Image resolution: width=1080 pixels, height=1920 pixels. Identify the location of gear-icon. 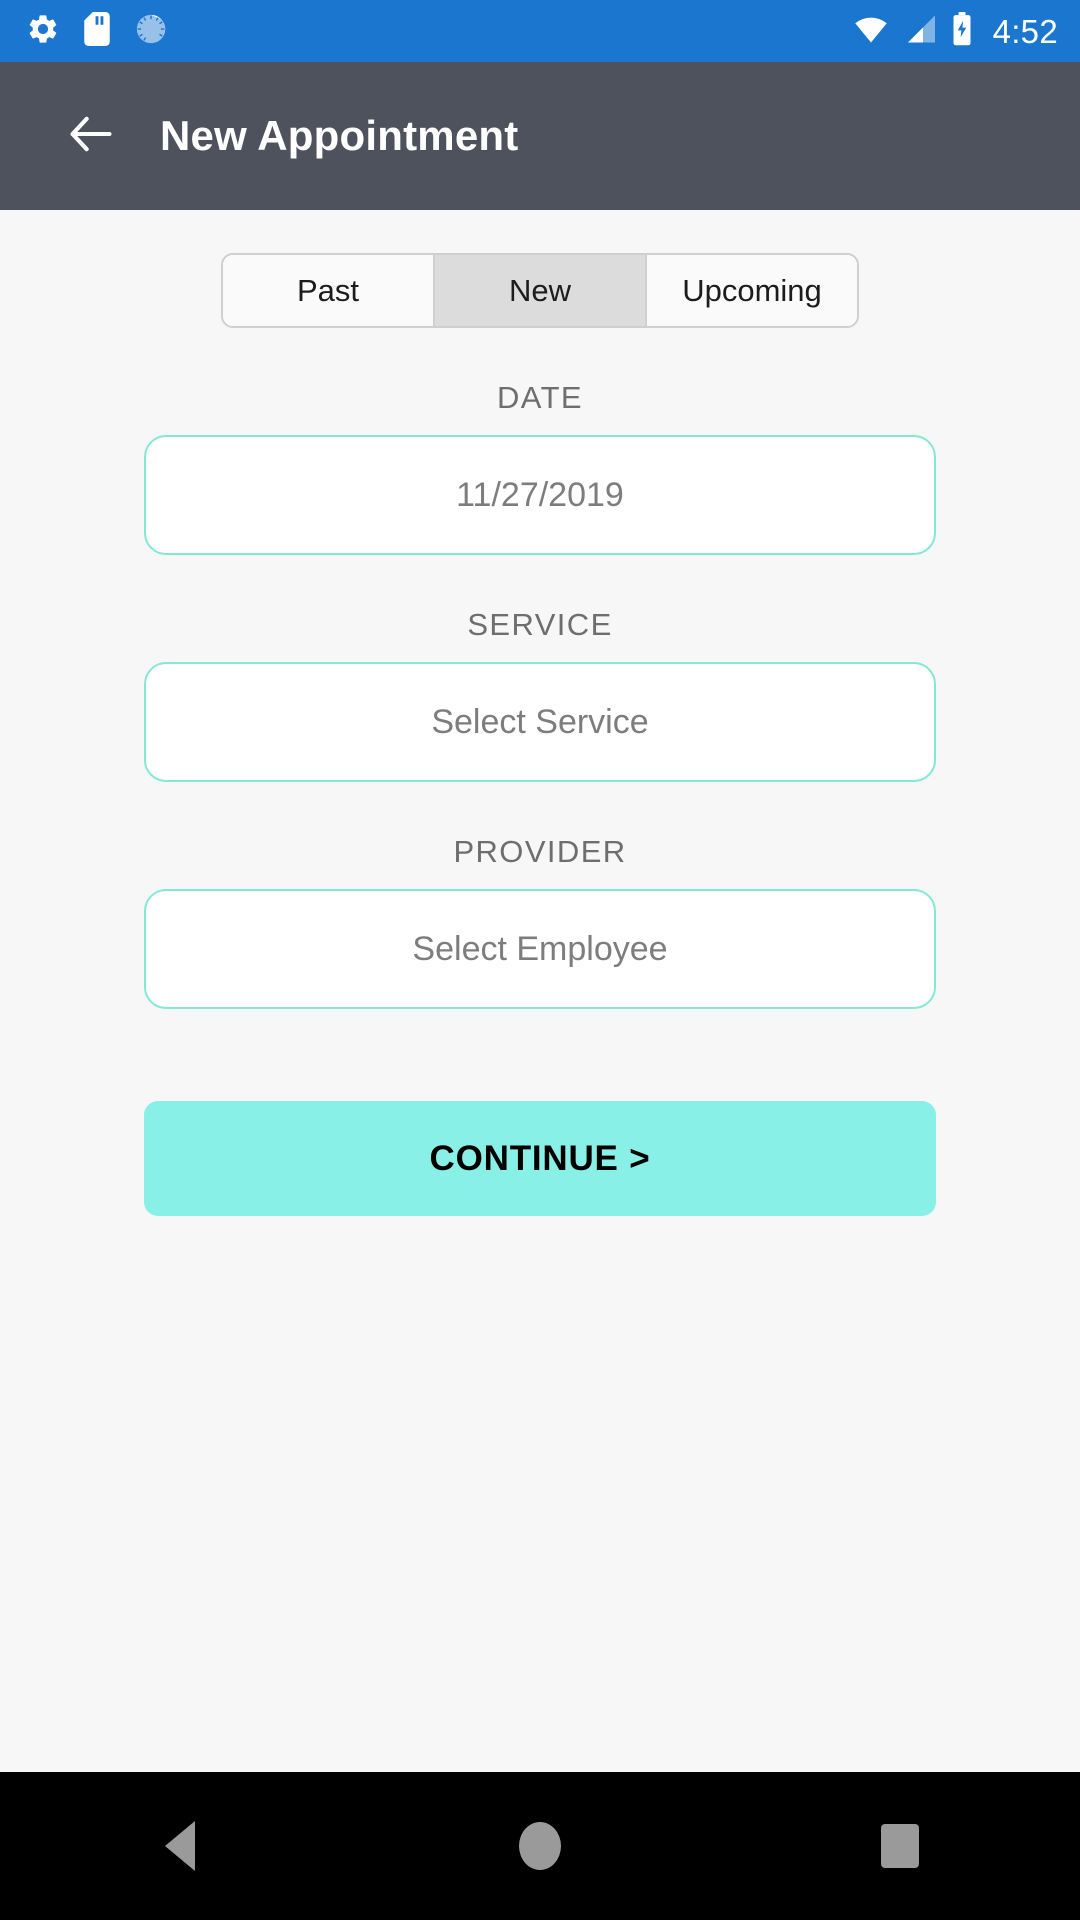
(43, 31).